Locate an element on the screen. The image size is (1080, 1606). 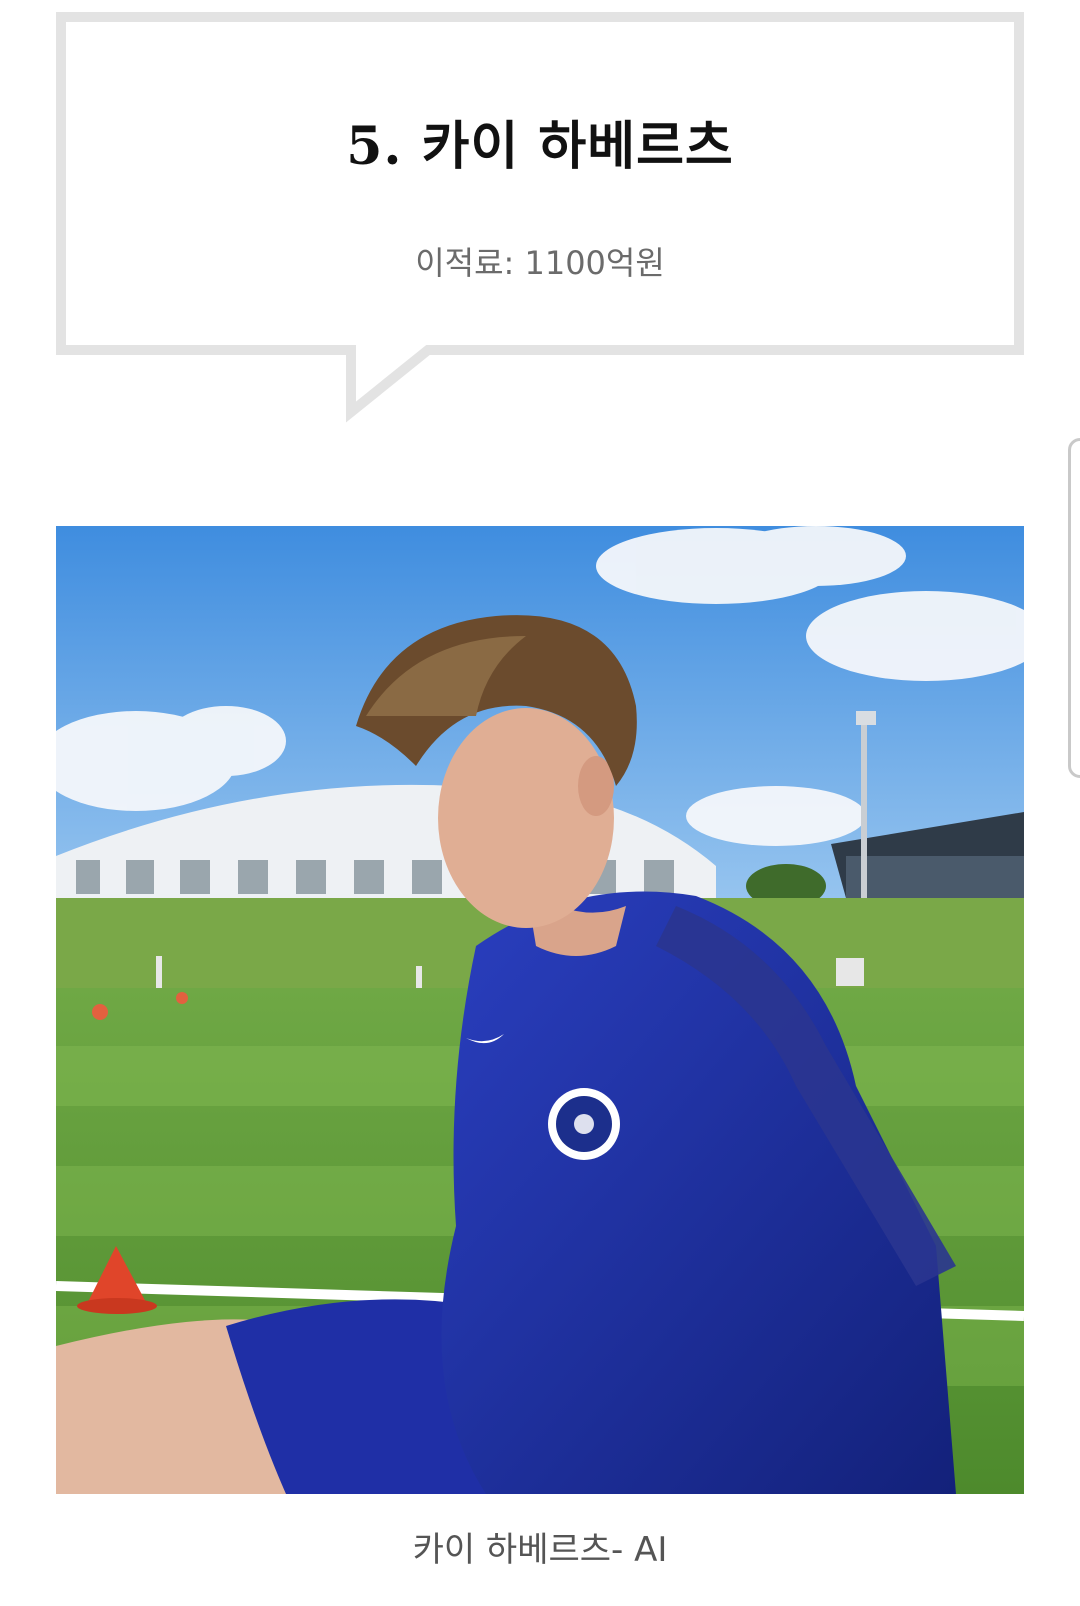
image-caption: 카이 하베르츠- AI is located at coordinates (540, 1550).